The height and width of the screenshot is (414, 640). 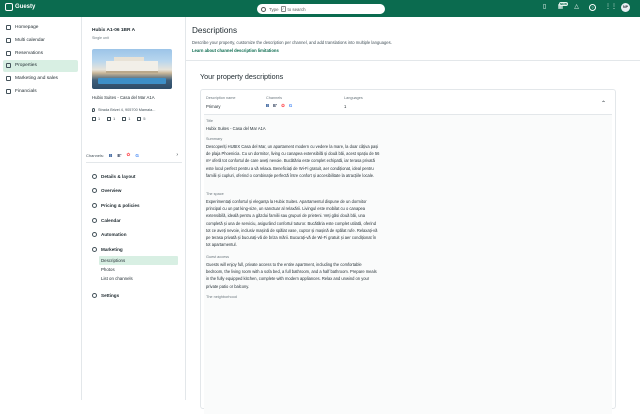 What do you see at coordinates (293, 128) in the screenshot?
I see `field-title: Hubix Suites - Casa del Mar A1A` at bounding box center [293, 128].